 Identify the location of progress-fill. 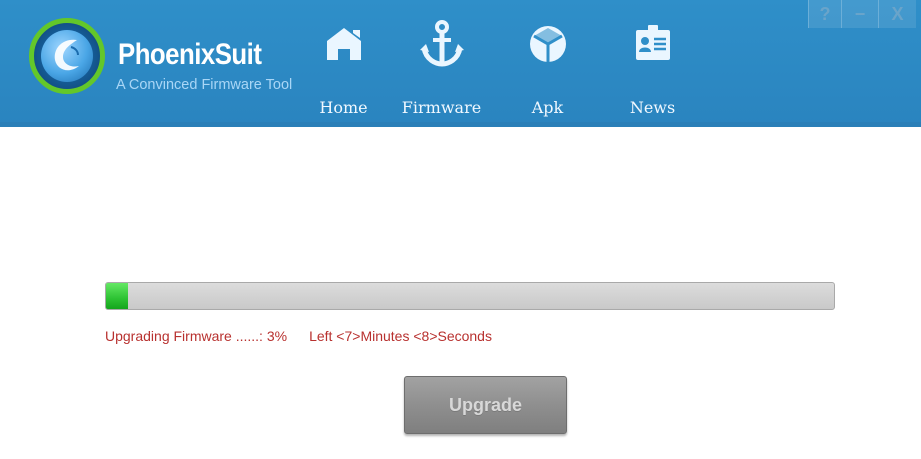
(117, 296).